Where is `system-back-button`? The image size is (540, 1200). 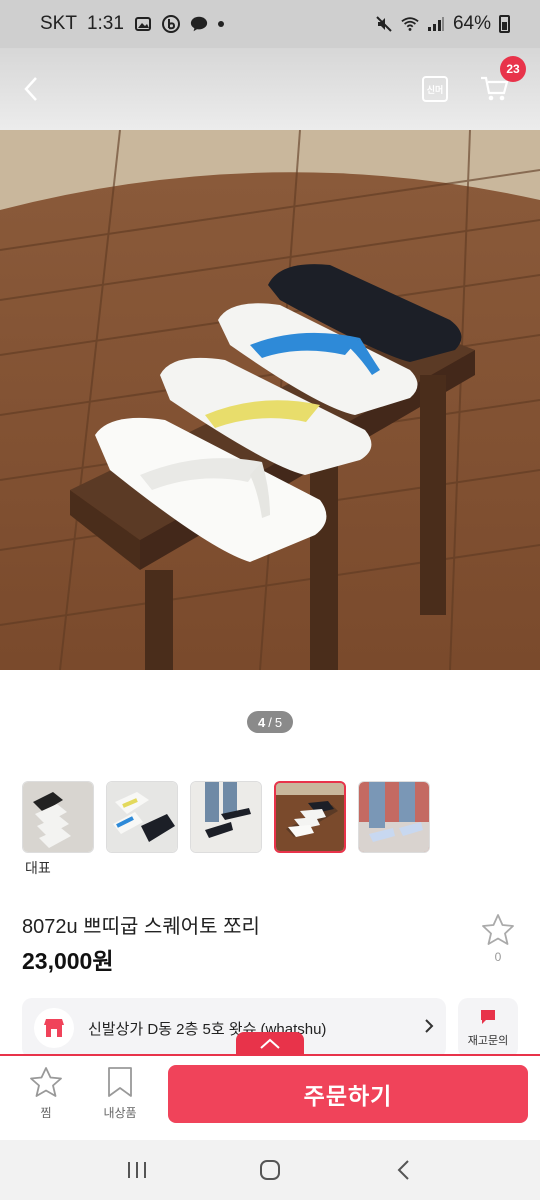 system-back-button is located at coordinates (403, 1170).